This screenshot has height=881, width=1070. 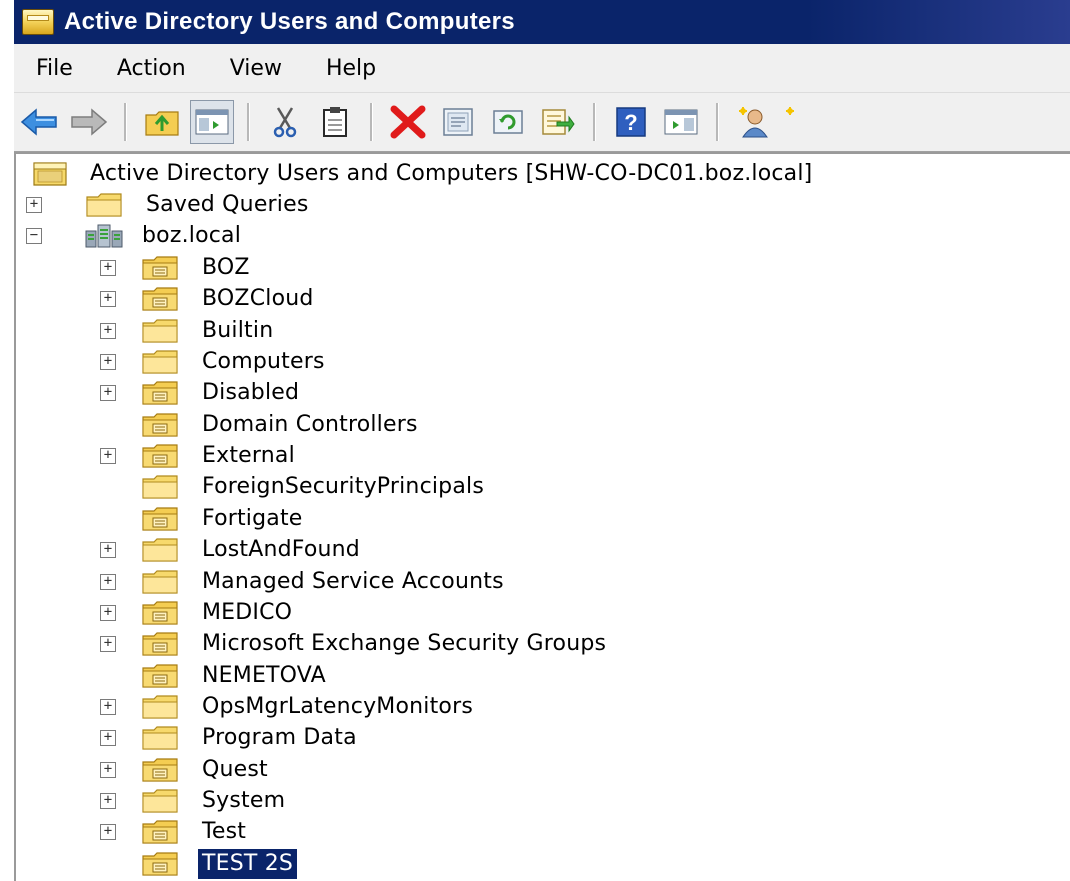 What do you see at coordinates (541, 298) in the screenshot?
I see `tree-item: + BOZCloud` at bounding box center [541, 298].